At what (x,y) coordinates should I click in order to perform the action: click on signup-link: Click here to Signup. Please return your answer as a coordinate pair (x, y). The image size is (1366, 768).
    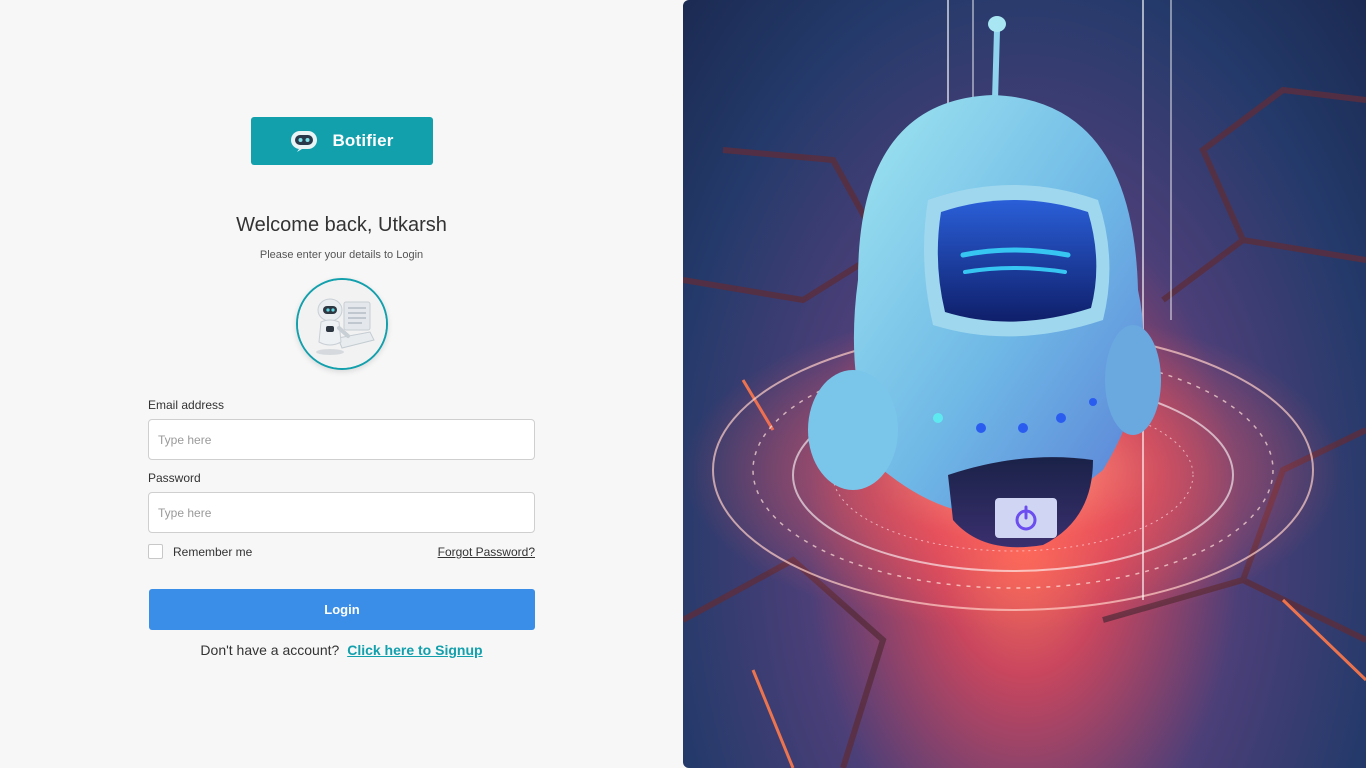
    Looking at the image, I should click on (414, 650).